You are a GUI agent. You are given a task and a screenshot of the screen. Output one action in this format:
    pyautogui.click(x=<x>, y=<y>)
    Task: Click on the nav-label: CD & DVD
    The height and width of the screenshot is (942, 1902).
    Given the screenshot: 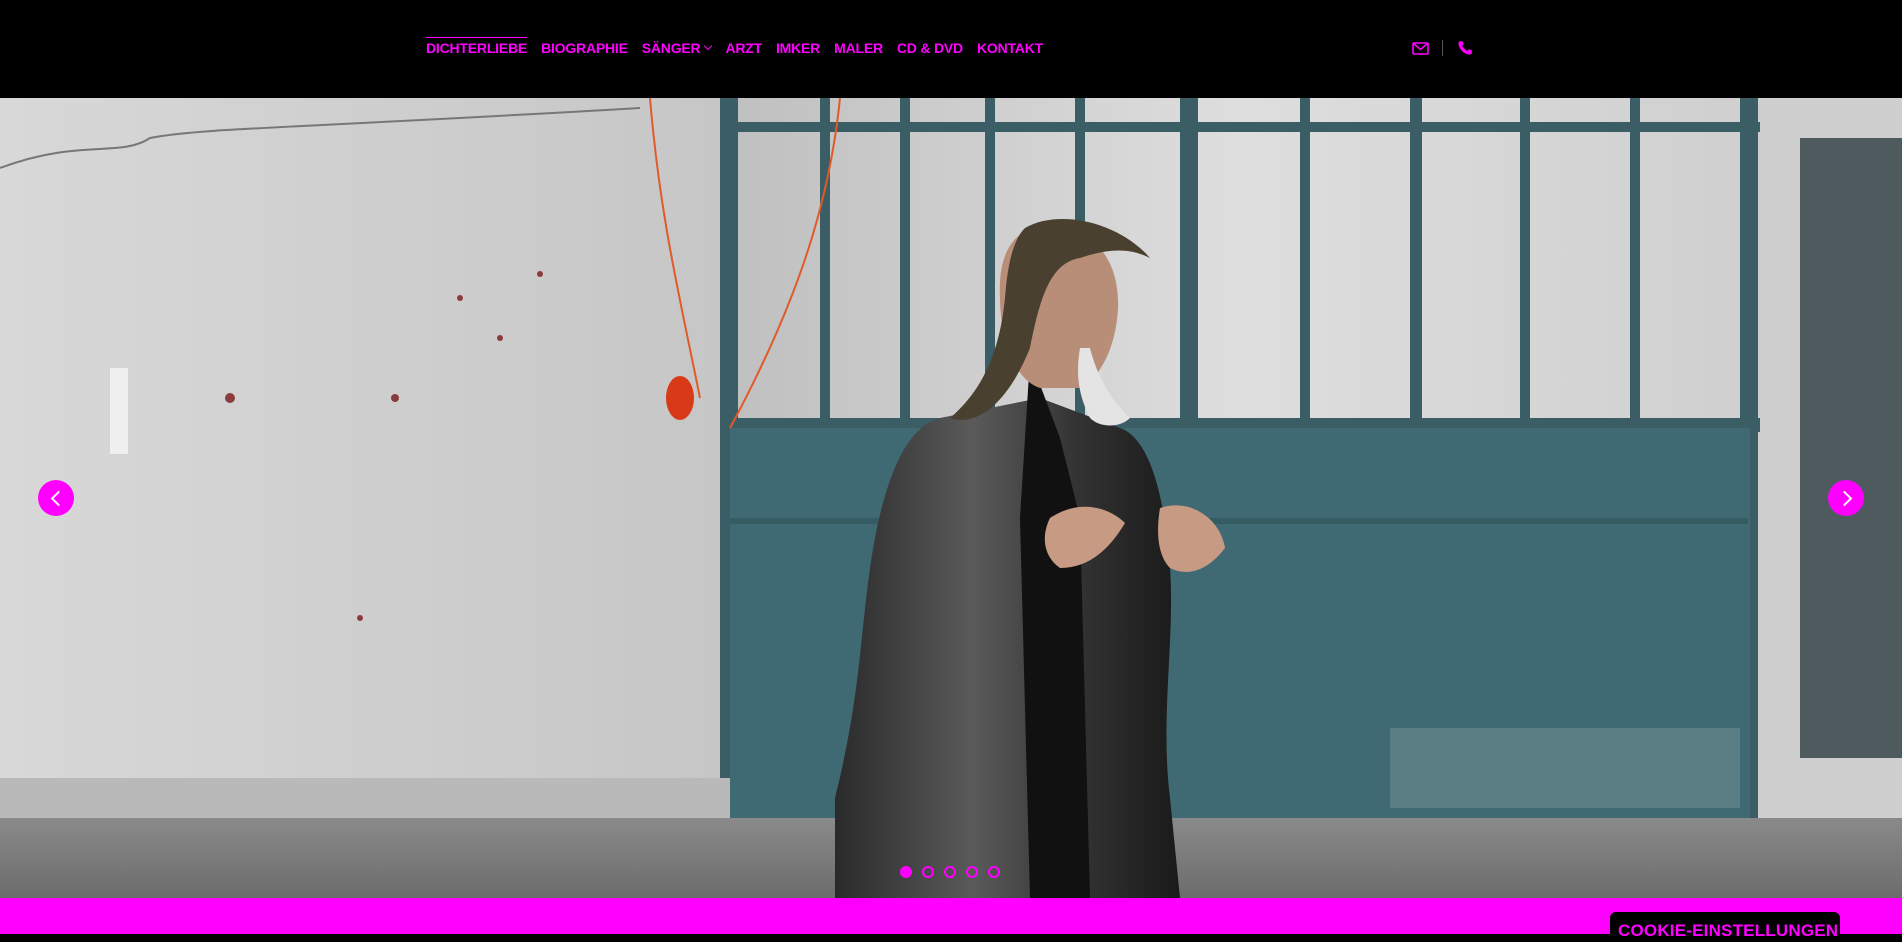 What is the action you would take?
    pyautogui.click(x=929, y=48)
    